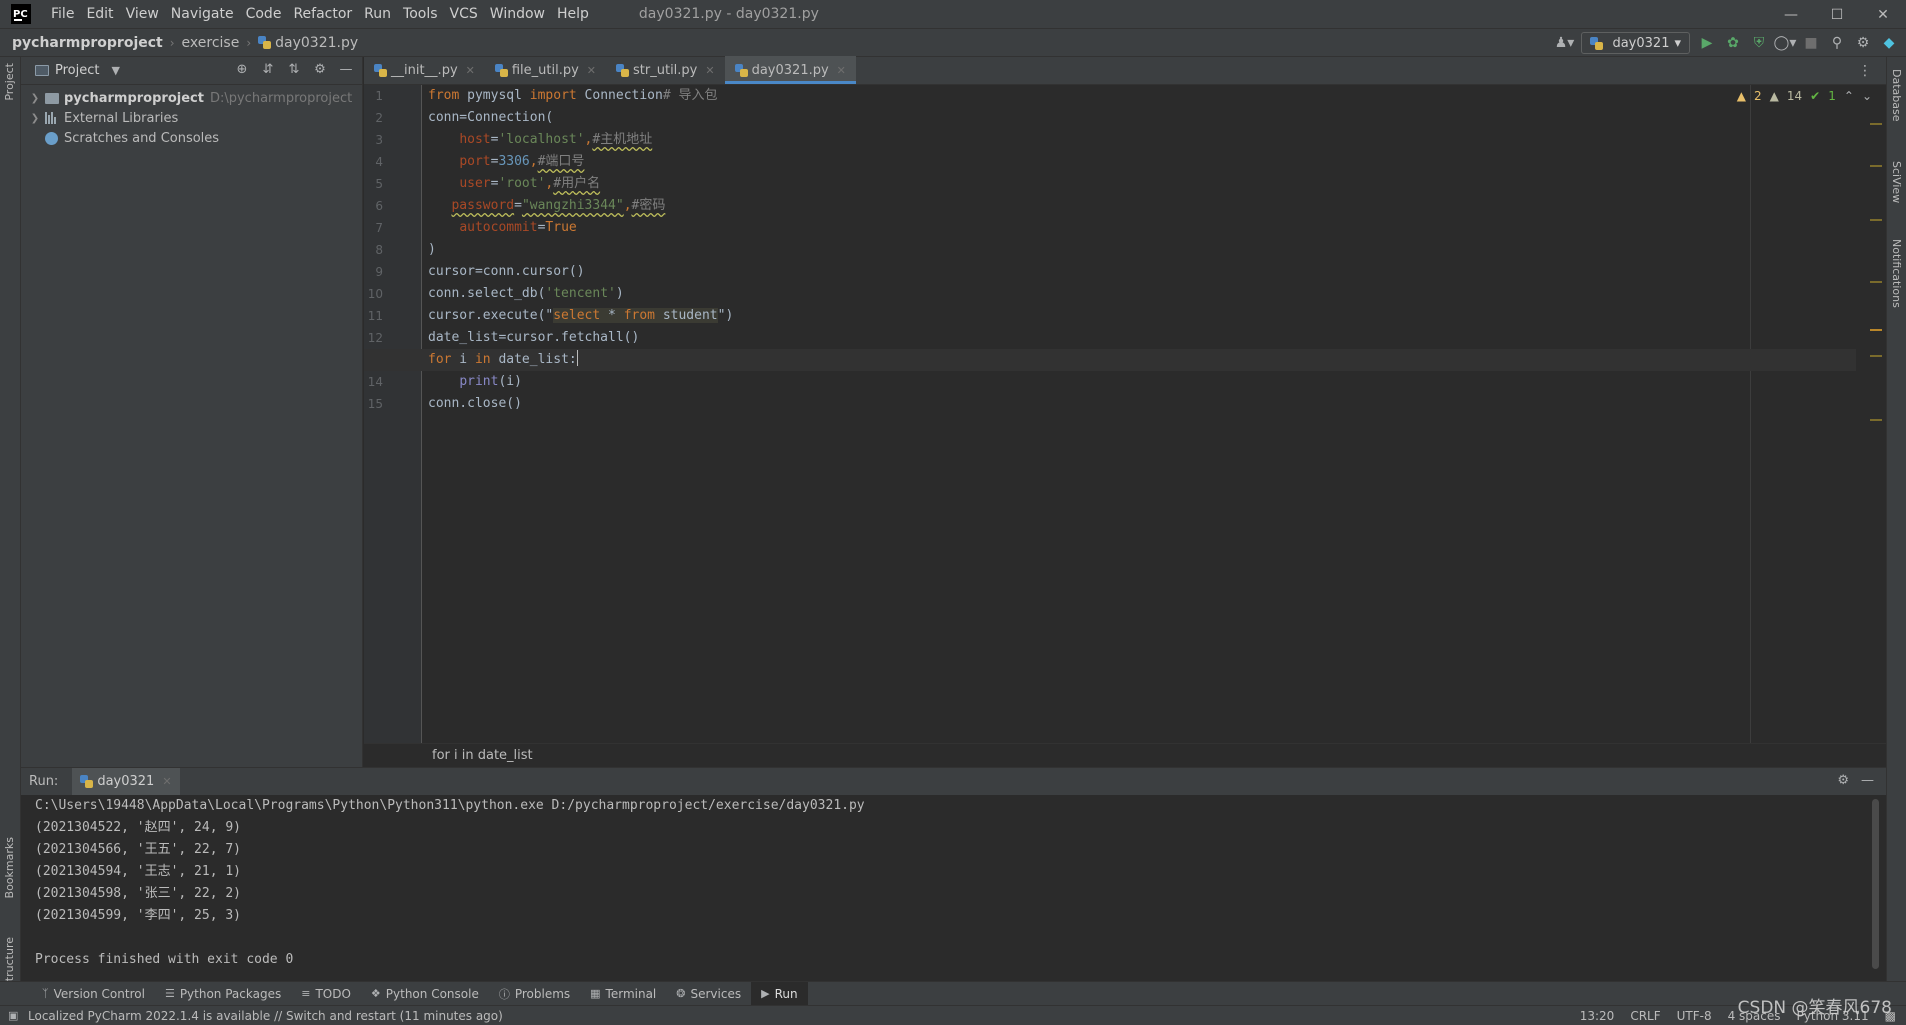 Image resolution: width=1906 pixels, height=1025 pixels. What do you see at coordinates (87, 43) in the screenshot?
I see `breadcrumb-project: pycharmproproject` at bounding box center [87, 43].